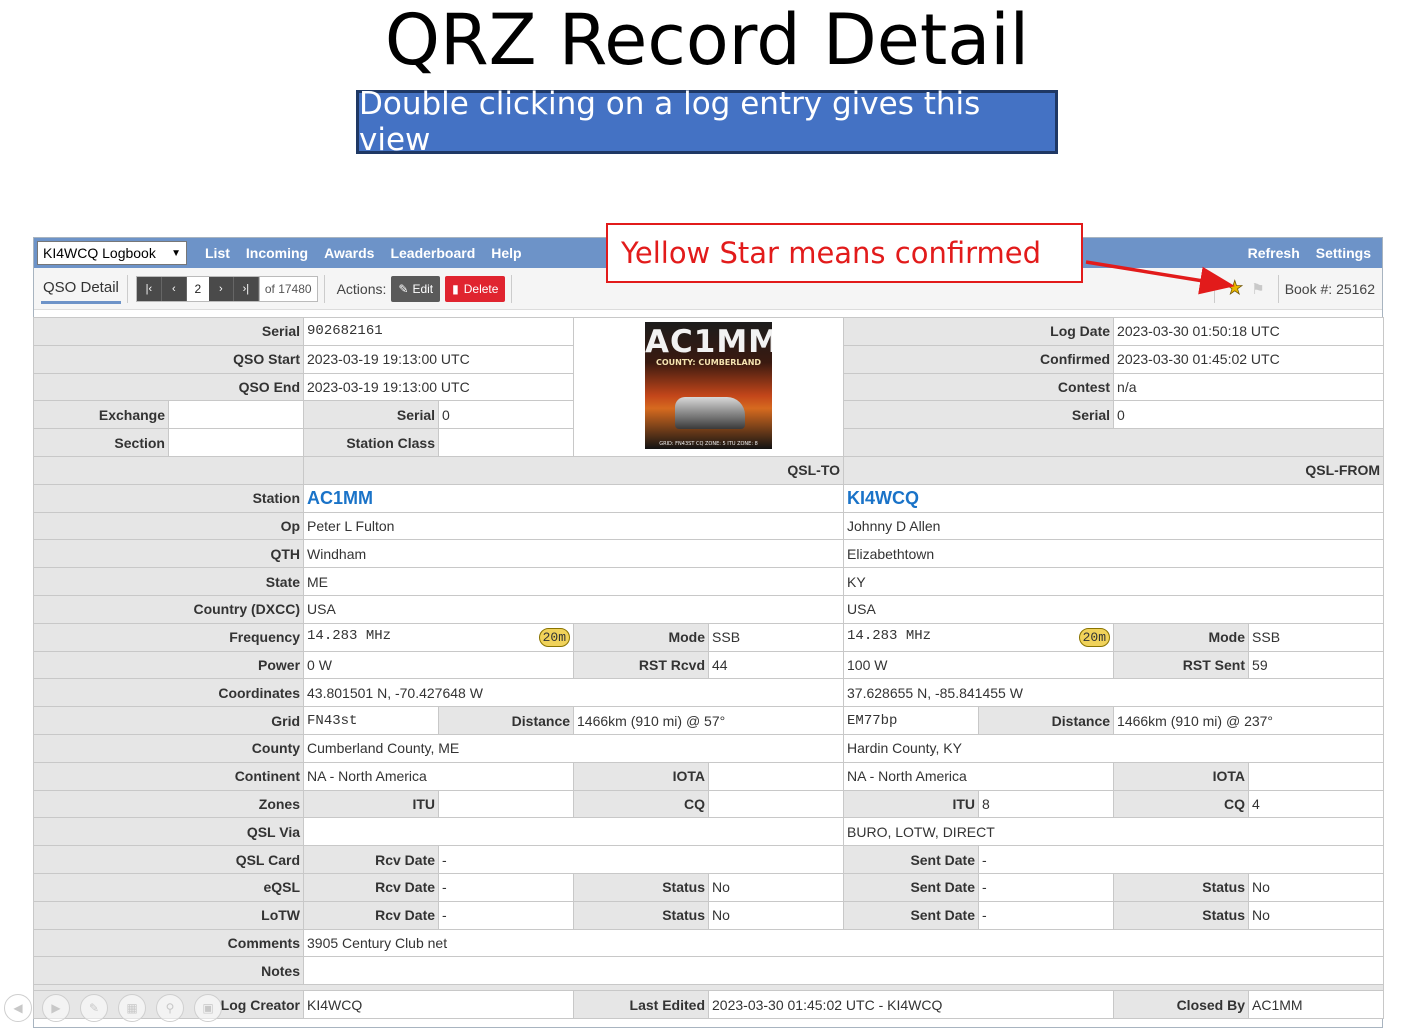 This screenshot has height=1028, width=1414. What do you see at coordinates (423, 288) in the screenshot?
I see `edit-button-label: Edit` at bounding box center [423, 288].